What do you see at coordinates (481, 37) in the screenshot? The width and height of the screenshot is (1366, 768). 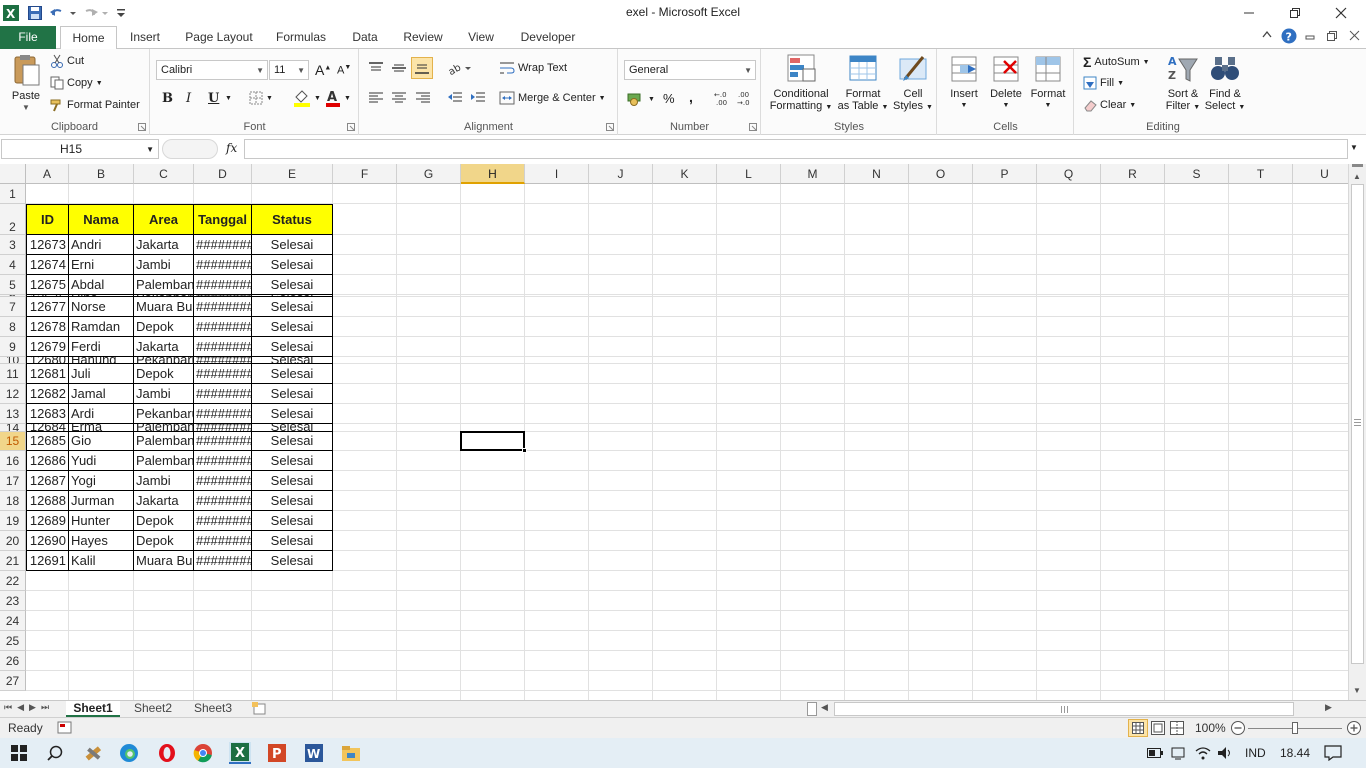 I see `tab-view: View` at bounding box center [481, 37].